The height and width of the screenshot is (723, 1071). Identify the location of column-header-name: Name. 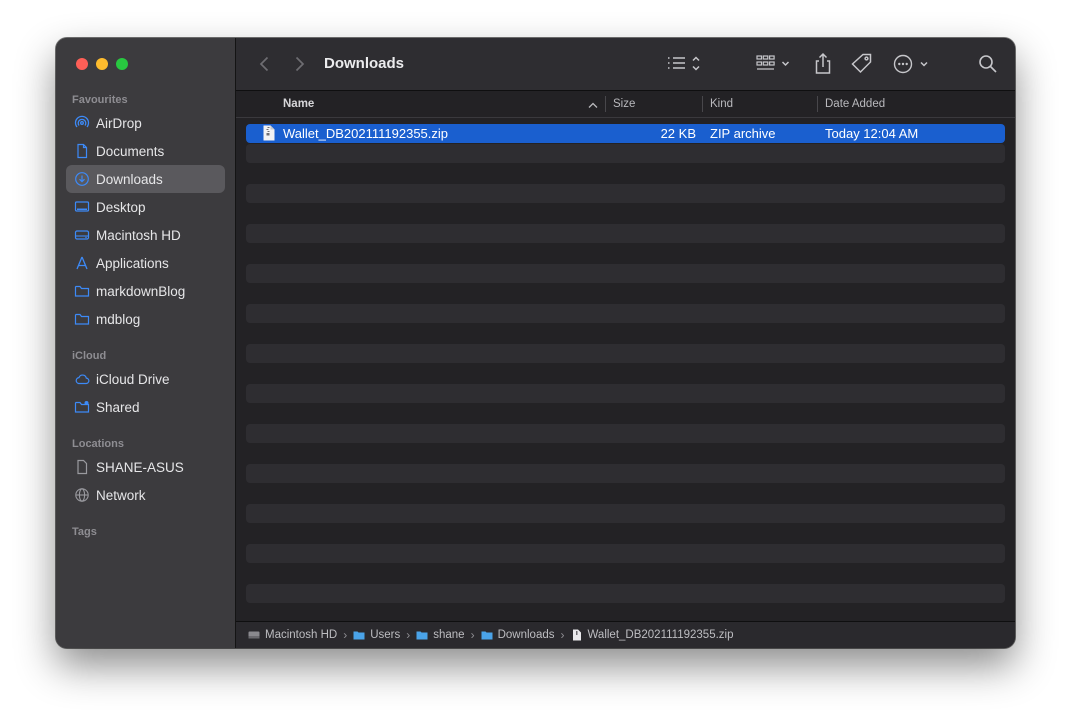
(298, 104).